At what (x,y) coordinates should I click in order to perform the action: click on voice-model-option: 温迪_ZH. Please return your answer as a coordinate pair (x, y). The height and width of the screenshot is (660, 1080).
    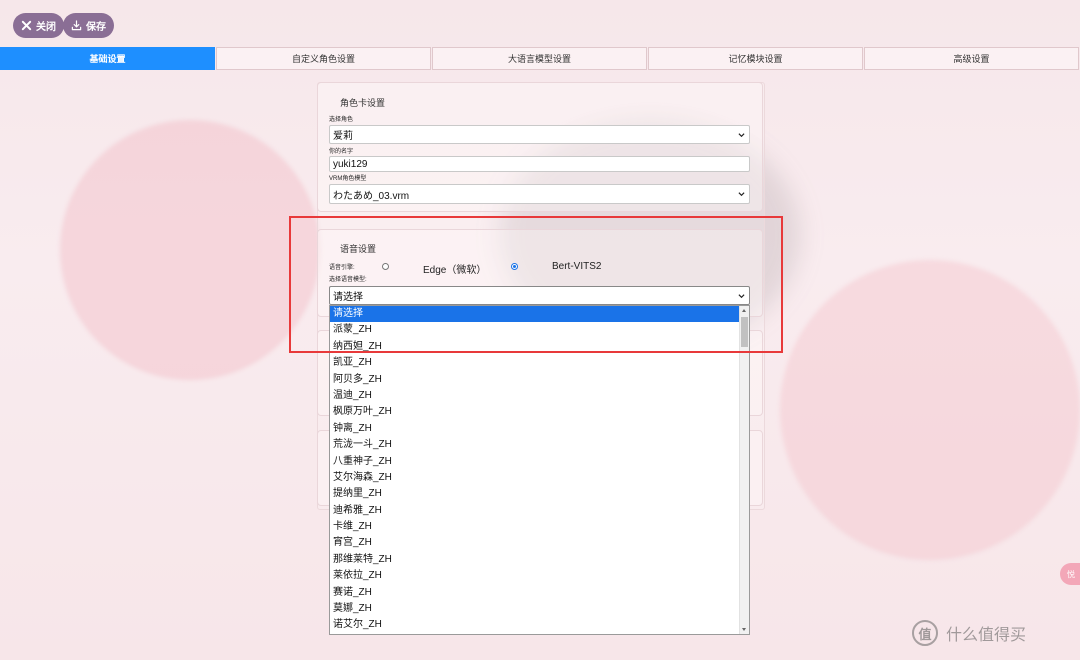
    Looking at the image, I should click on (539, 396).